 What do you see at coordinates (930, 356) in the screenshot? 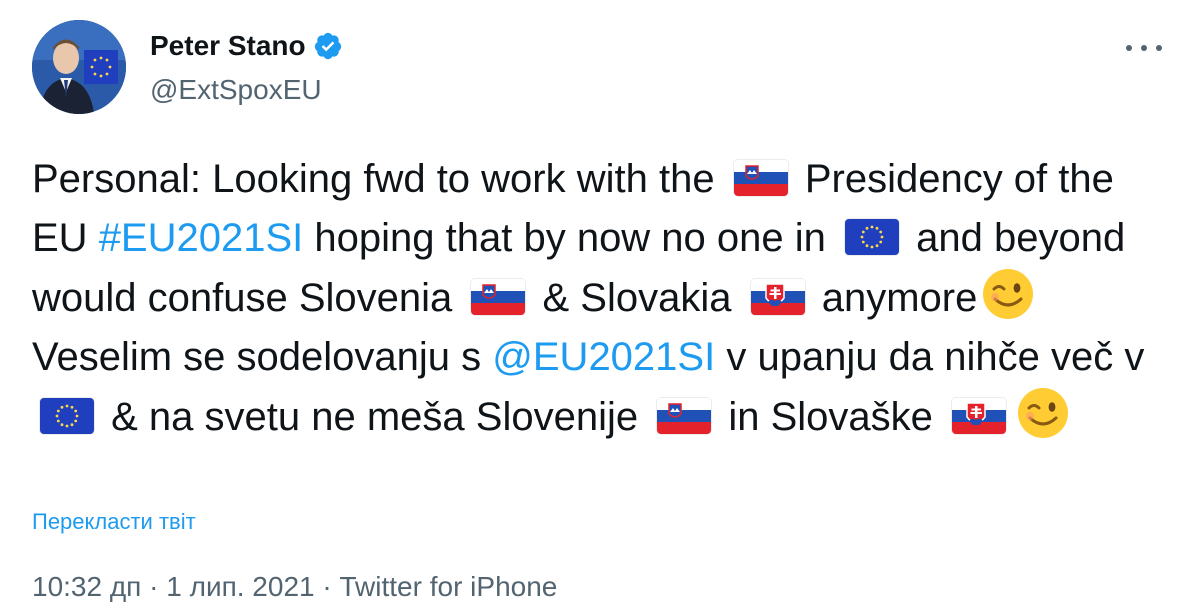
I see `text-segment: v upanju da nihče več v` at bounding box center [930, 356].